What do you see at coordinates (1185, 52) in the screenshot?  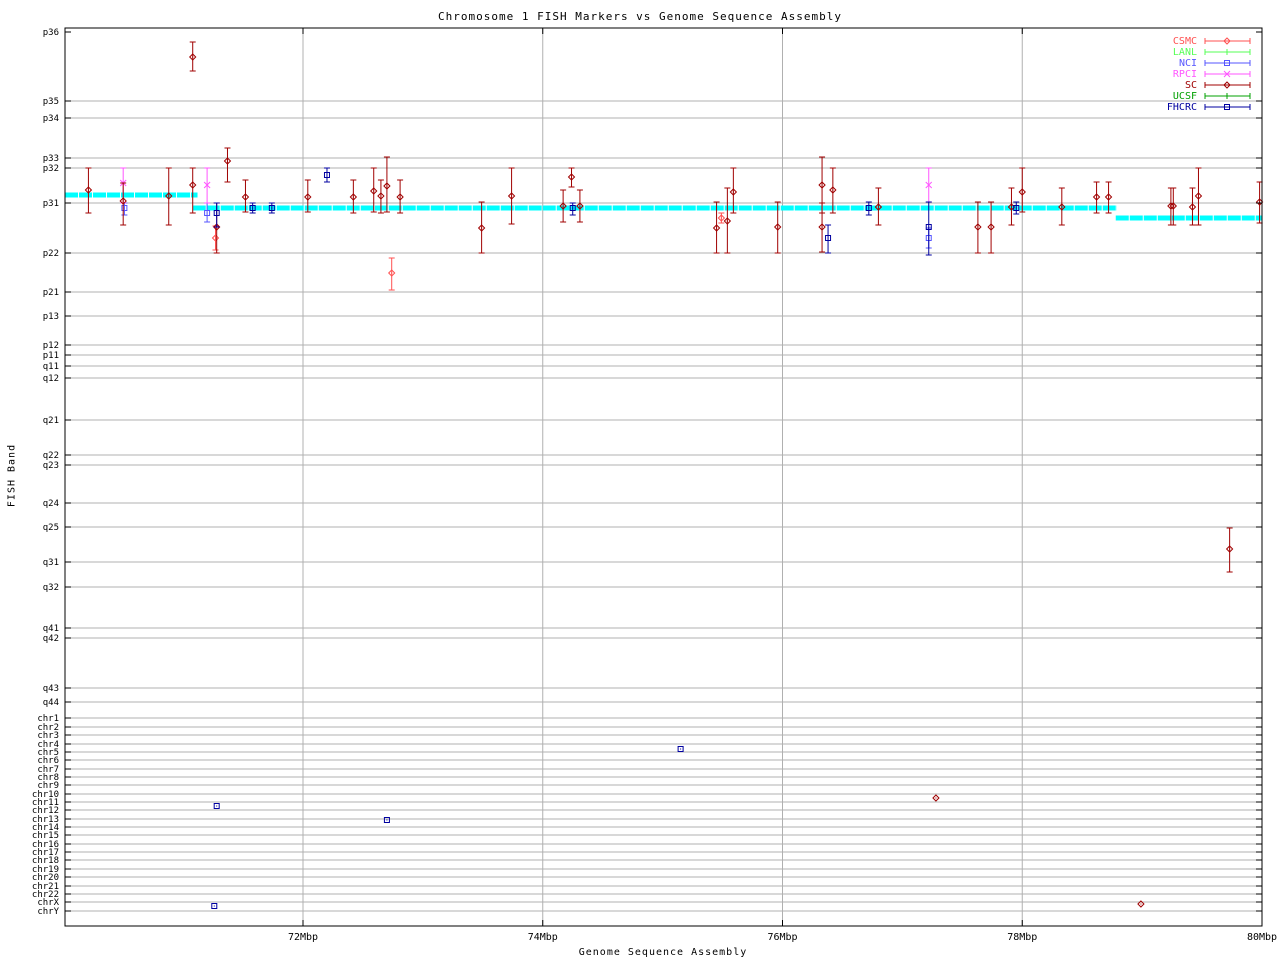 I see `legend-label-LANL: LANL` at bounding box center [1185, 52].